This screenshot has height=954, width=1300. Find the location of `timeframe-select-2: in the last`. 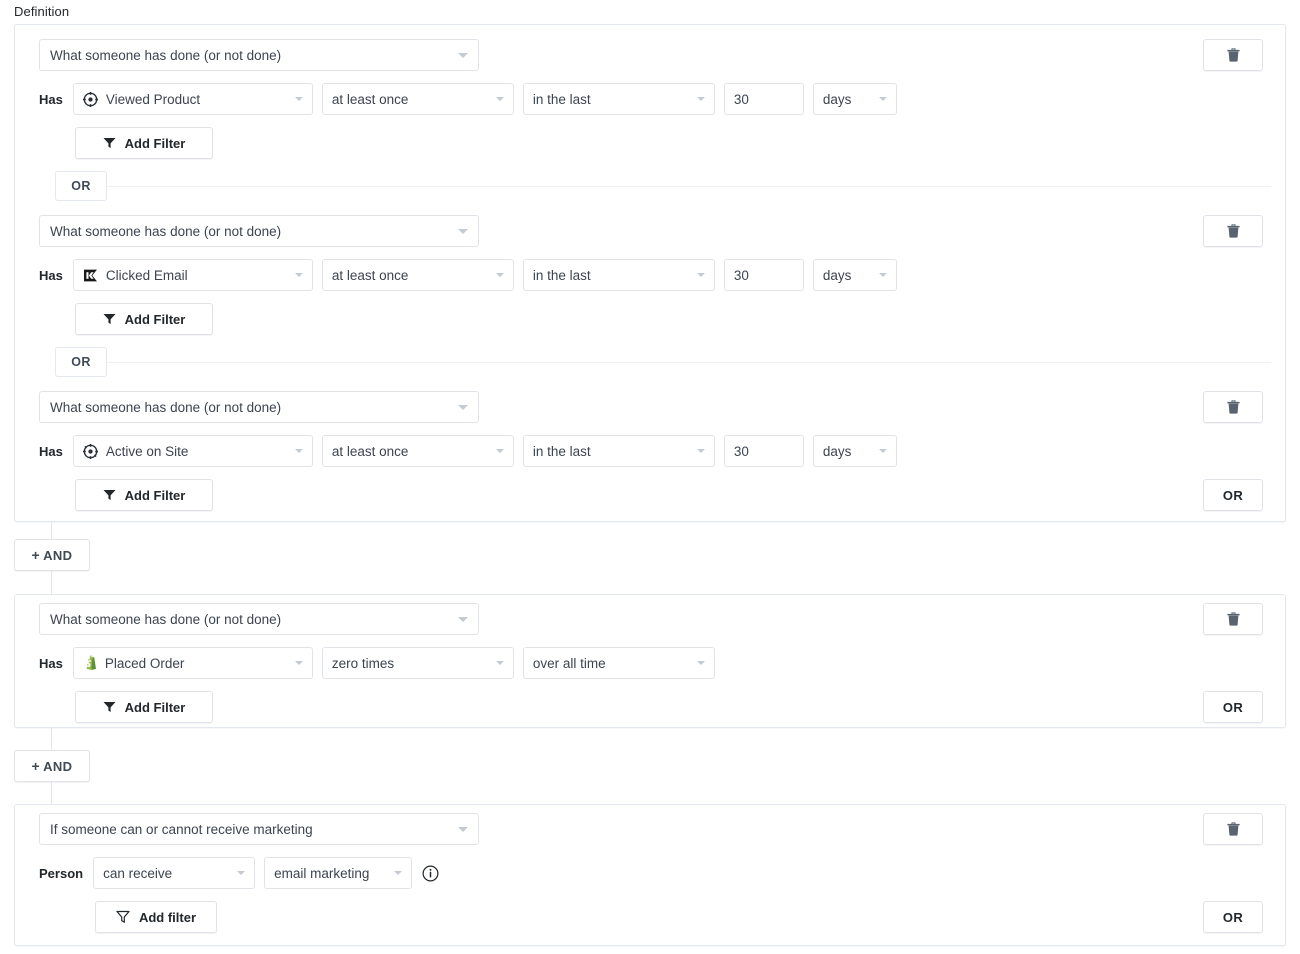

timeframe-select-2: in the last is located at coordinates (618, 275).